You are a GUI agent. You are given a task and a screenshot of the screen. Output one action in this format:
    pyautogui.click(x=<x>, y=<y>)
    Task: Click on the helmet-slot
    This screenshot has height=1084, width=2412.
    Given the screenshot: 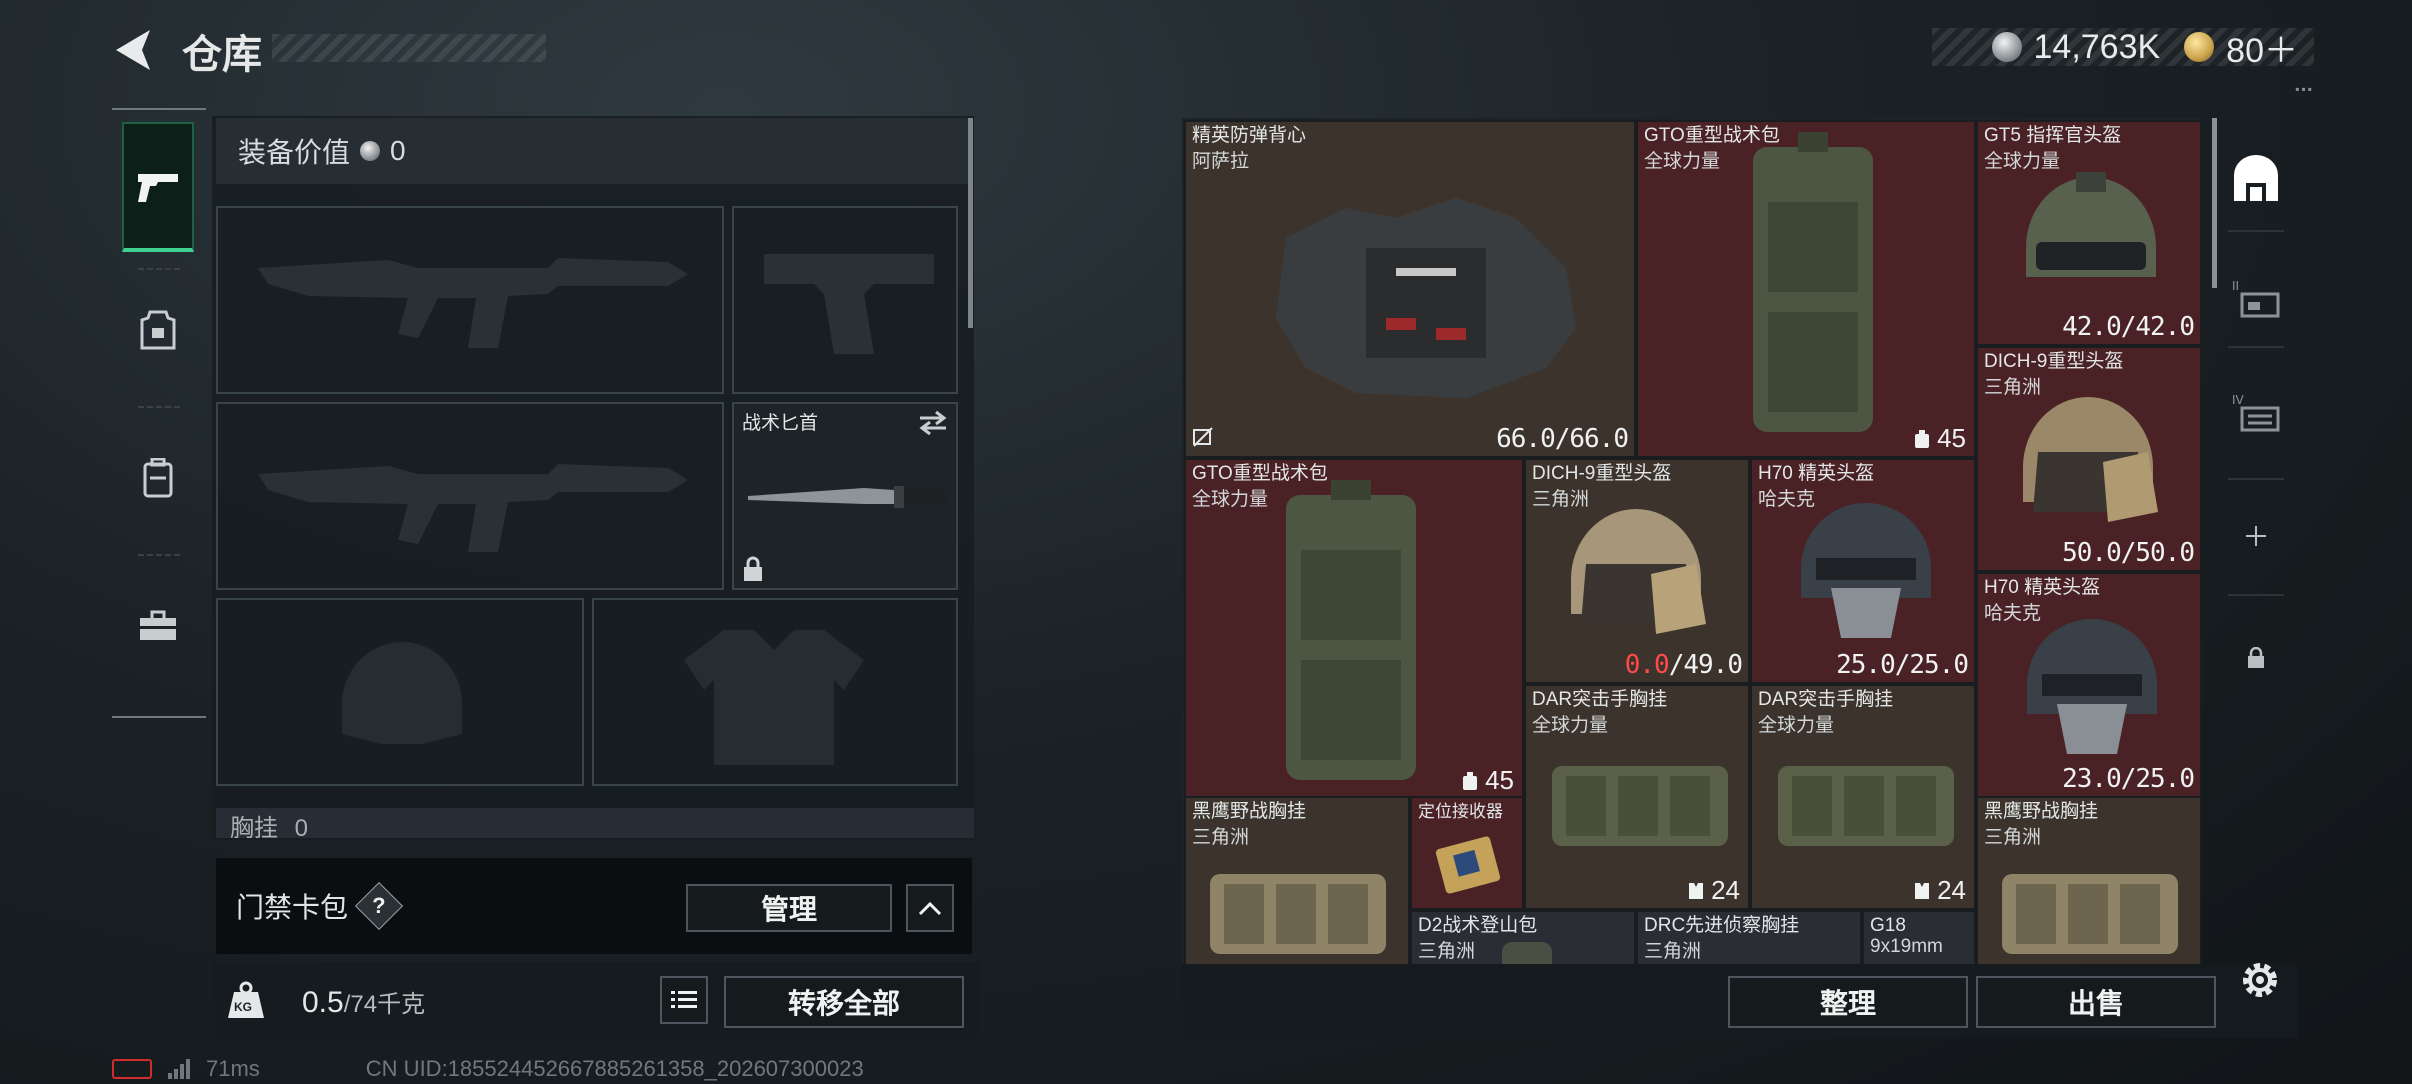 What is the action you would take?
    pyautogui.click(x=400, y=692)
    